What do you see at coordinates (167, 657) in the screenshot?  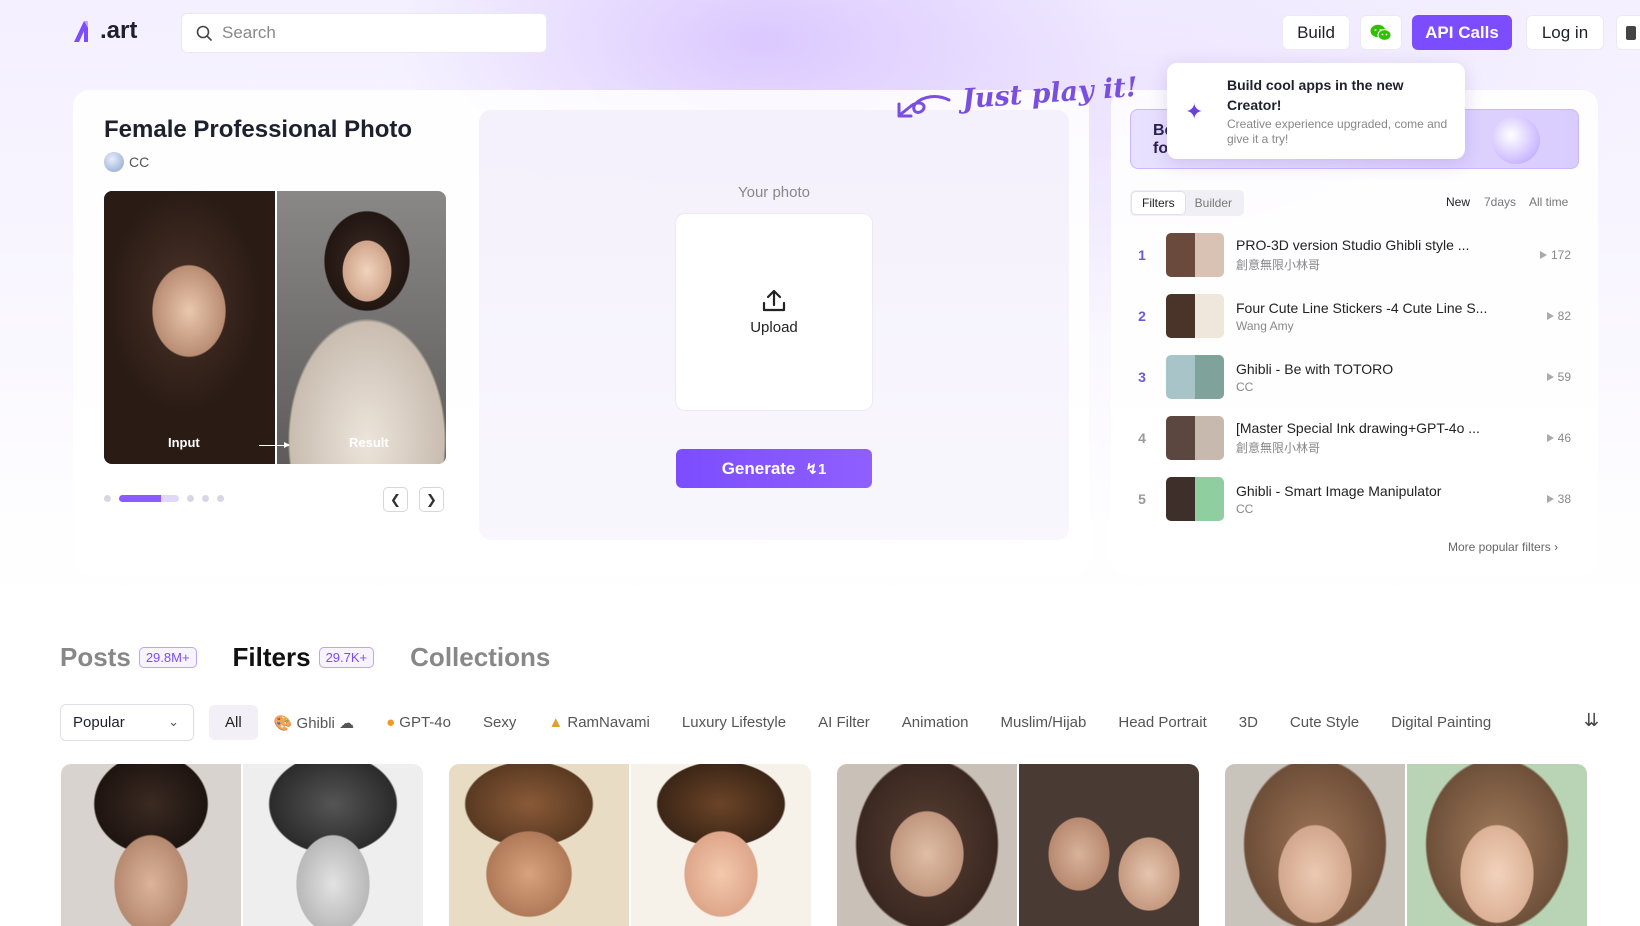 I see `tab-posts-count: 29.8M+` at bounding box center [167, 657].